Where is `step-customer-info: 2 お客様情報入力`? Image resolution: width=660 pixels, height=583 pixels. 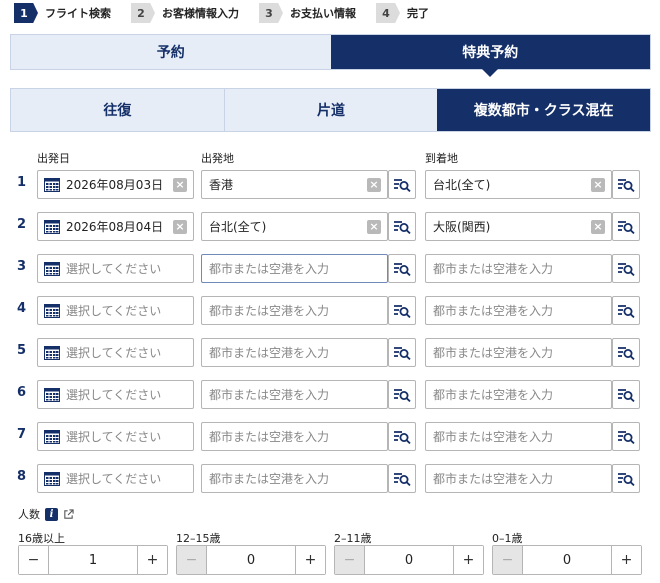 step-customer-info: 2 お客様情報入力 is located at coordinates (185, 13).